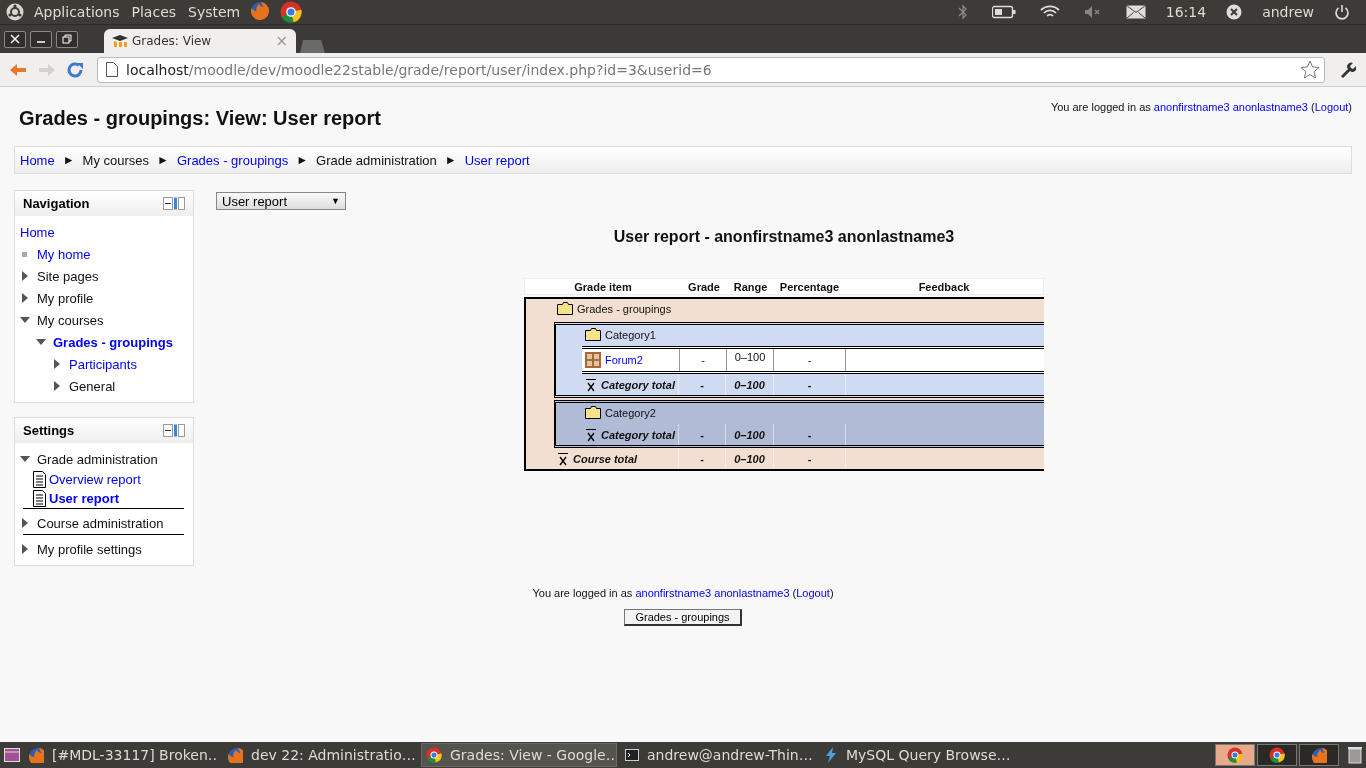  I want to click on menu-item: Applications, so click(77, 12).